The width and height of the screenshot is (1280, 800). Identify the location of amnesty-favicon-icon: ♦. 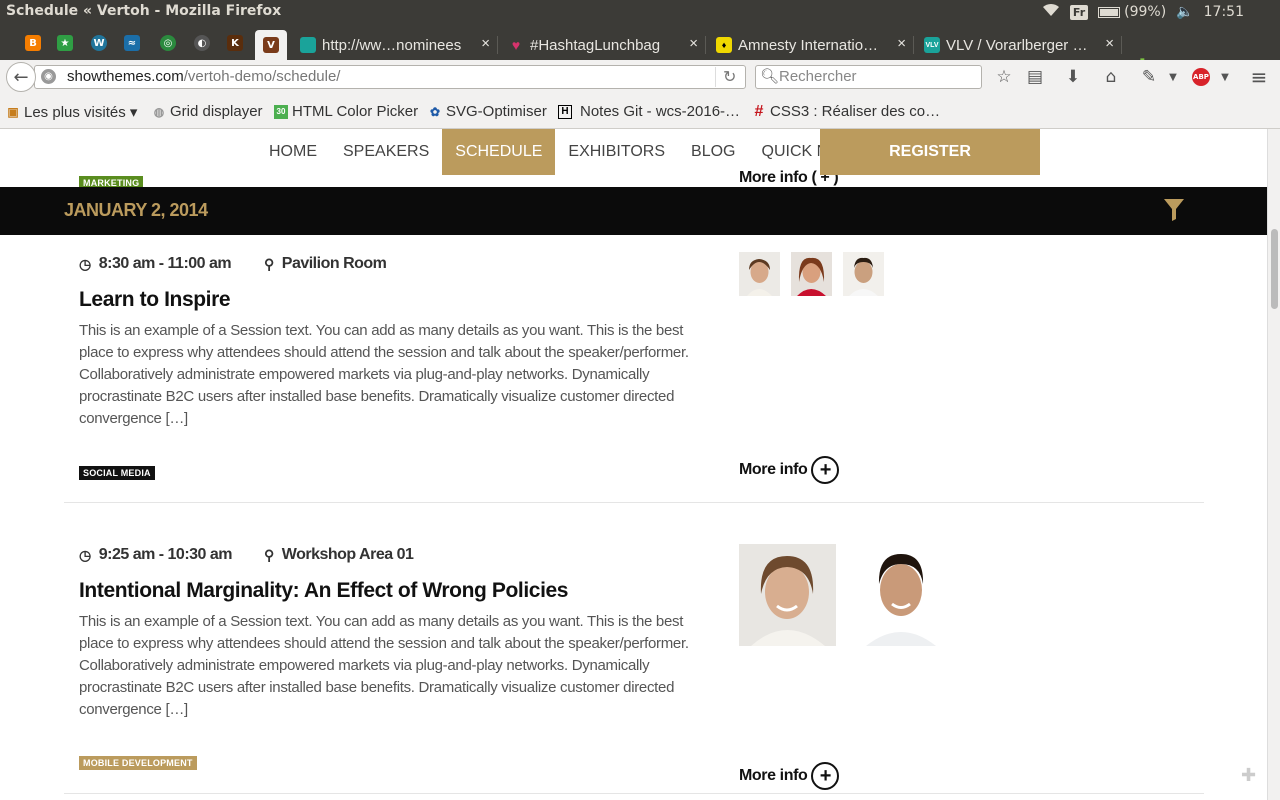
(724, 45).